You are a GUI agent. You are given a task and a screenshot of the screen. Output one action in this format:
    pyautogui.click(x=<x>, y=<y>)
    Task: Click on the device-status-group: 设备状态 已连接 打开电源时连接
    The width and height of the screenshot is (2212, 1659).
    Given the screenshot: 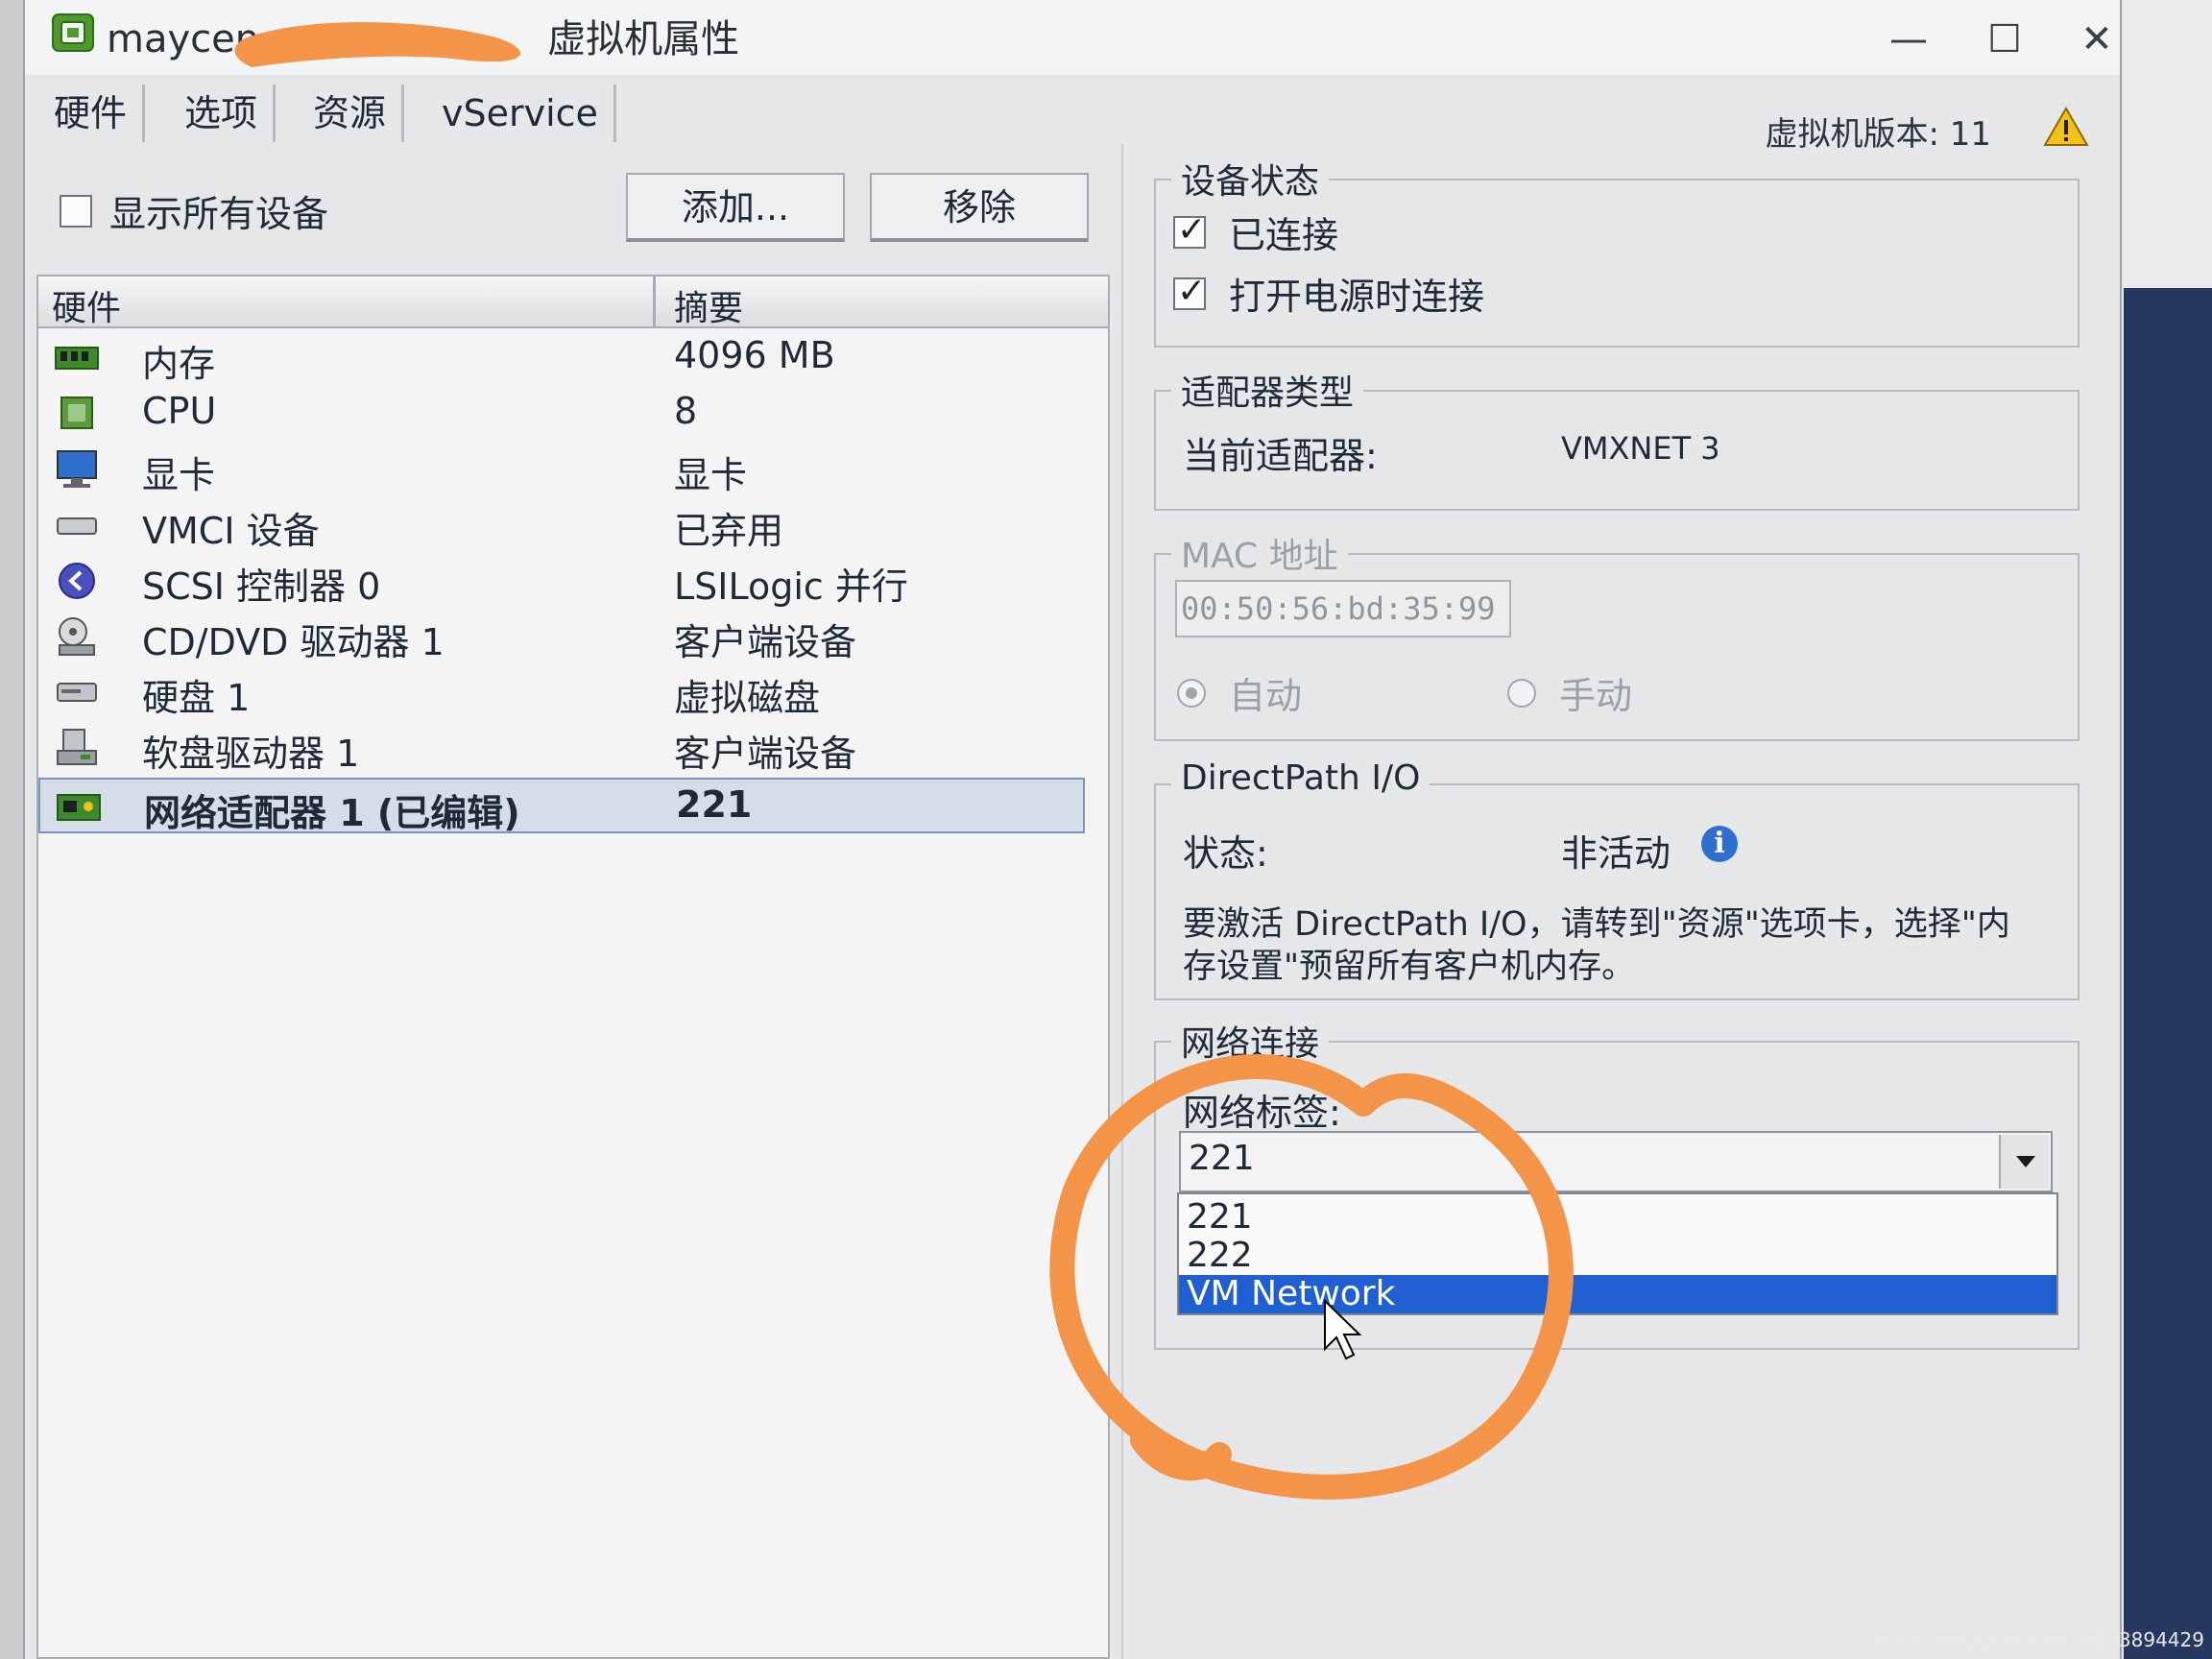 What is the action you would take?
    pyautogui.click(x=1617, y=251)
    